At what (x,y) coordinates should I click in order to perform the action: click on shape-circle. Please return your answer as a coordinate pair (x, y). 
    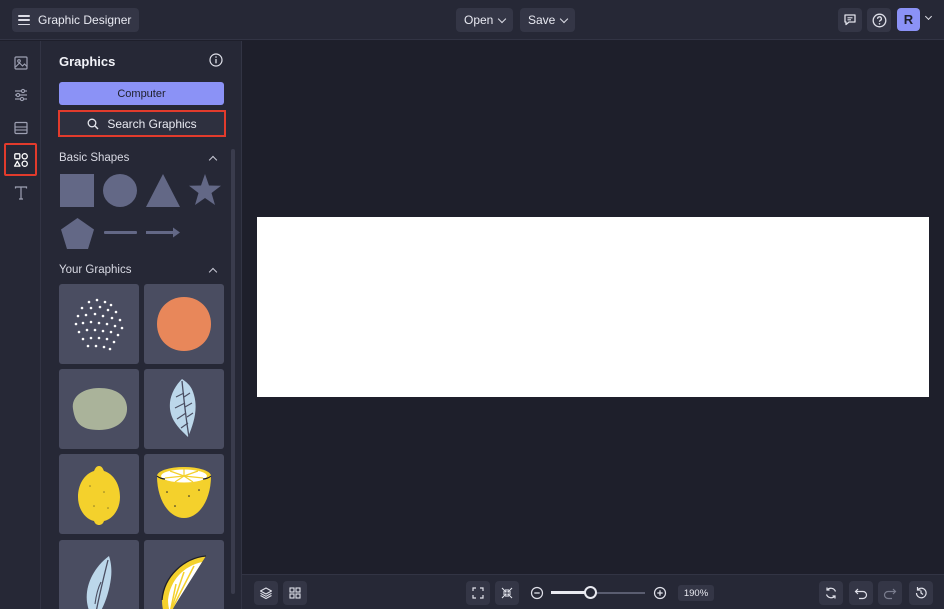
    Looking at the image, I should click on (120, 190).